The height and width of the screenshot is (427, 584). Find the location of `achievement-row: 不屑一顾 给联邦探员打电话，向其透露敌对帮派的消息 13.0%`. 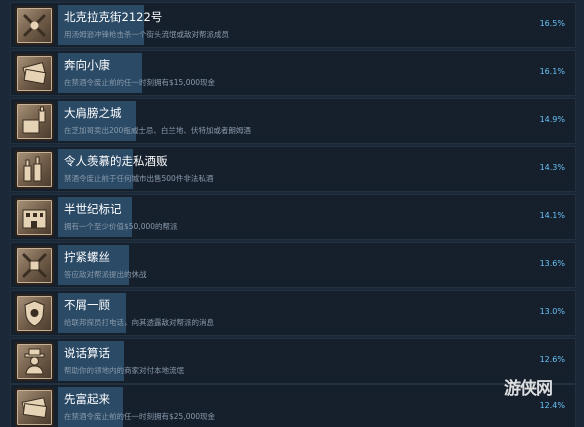

achievement-row: 不屑一顾 给联邦探员打电话，向其透露敌对帮派的消息 13.0% is located at coordinates (293, 313).